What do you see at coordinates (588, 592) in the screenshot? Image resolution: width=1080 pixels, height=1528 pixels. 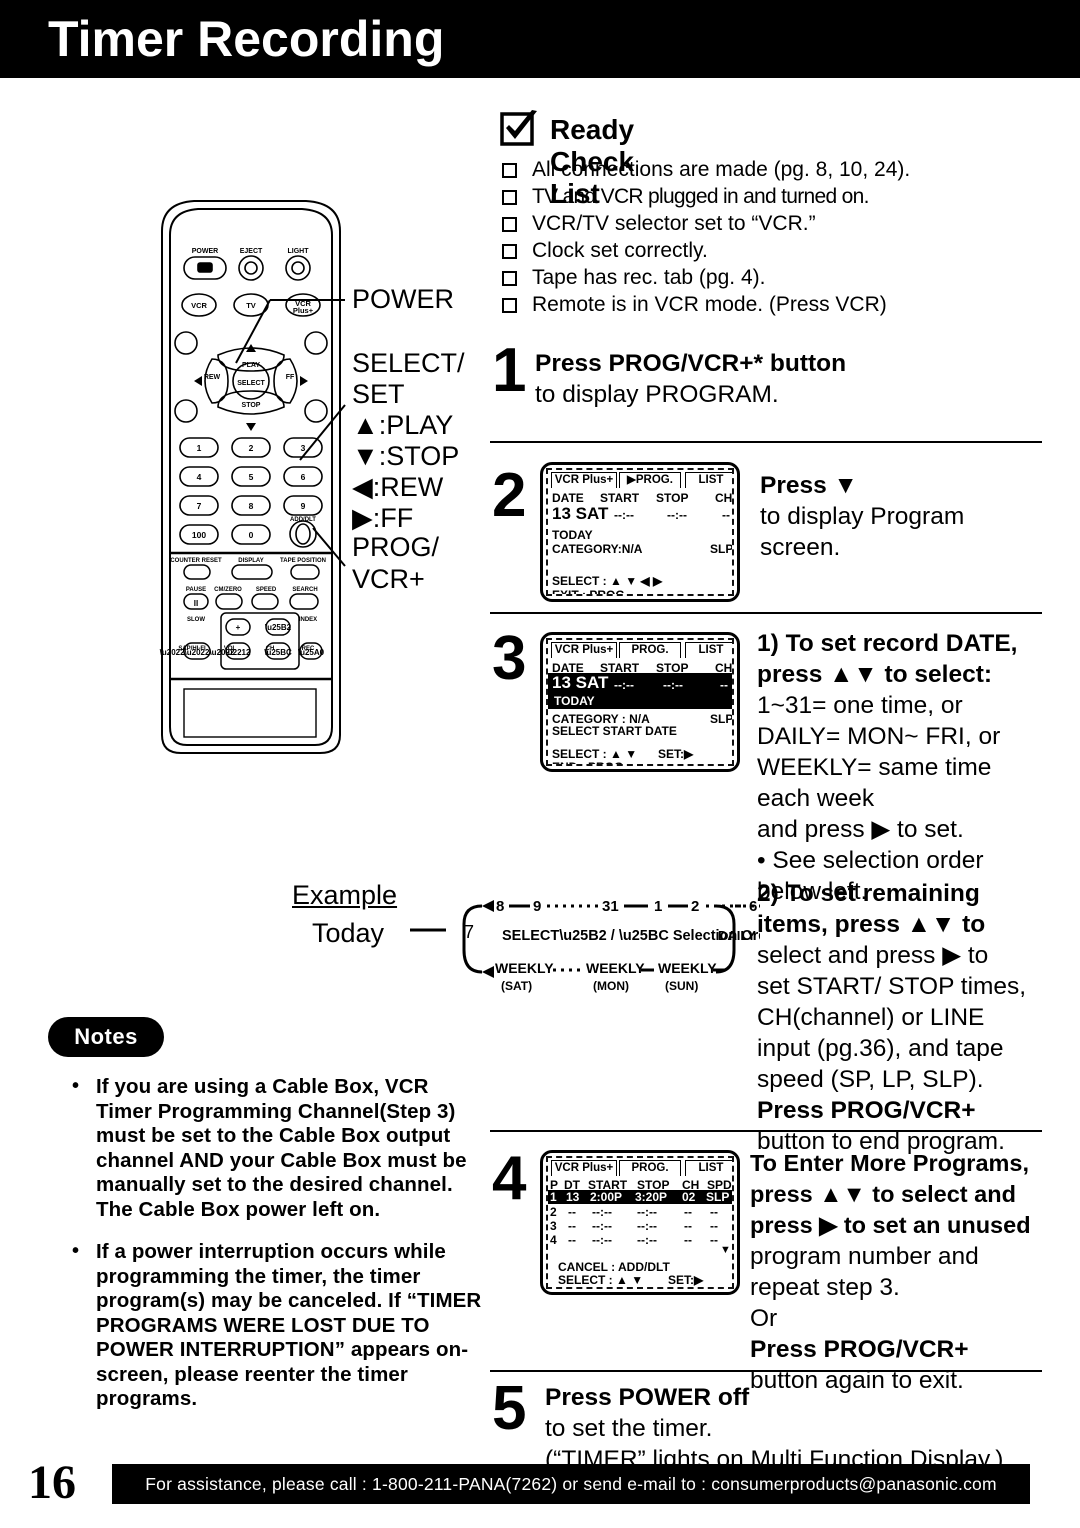 I see `osd-footer2-step2: EXIT : PROG` at bounding box center [588, 592].